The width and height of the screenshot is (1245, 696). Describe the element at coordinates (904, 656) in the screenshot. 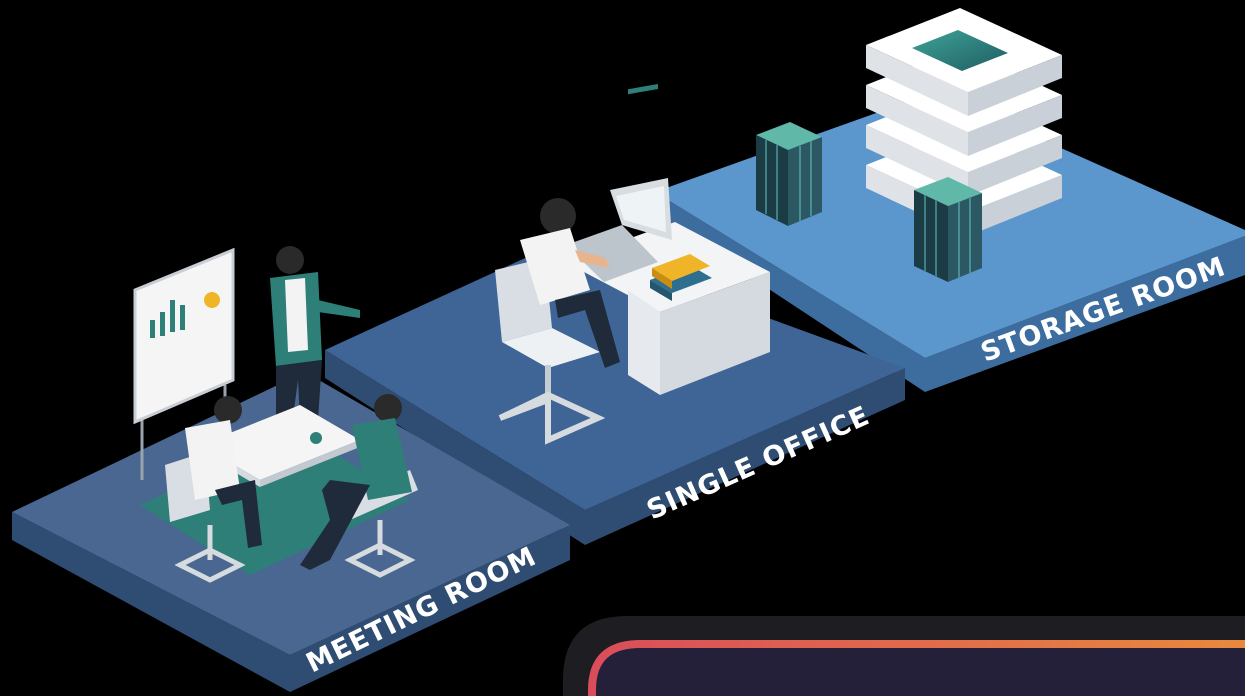

I see `decorative-corner-panel` at that location.